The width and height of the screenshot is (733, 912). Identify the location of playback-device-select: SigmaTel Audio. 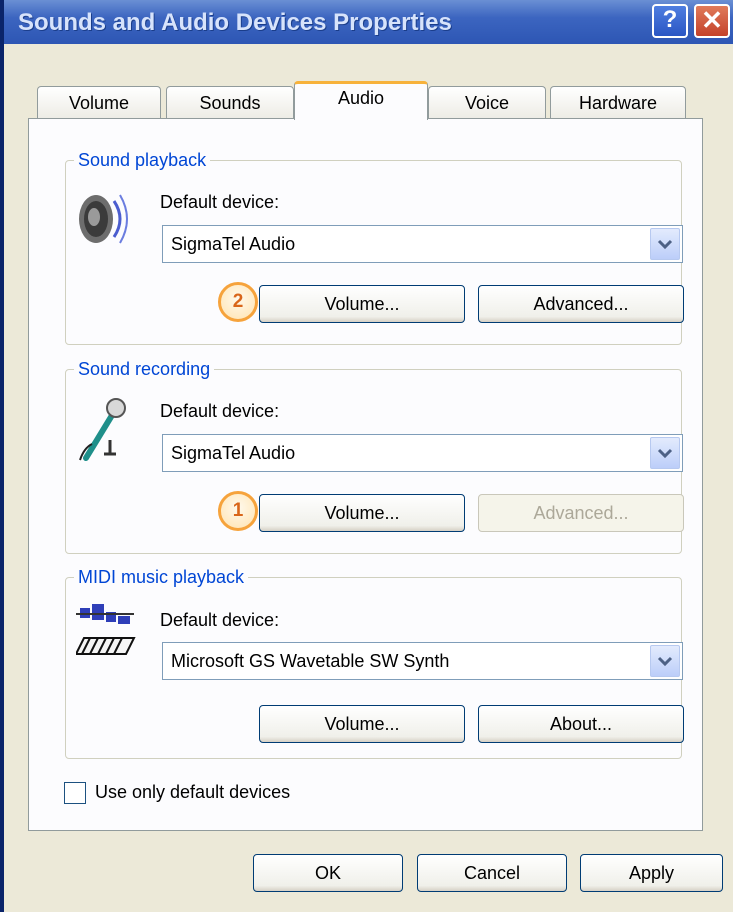
(422, 244).